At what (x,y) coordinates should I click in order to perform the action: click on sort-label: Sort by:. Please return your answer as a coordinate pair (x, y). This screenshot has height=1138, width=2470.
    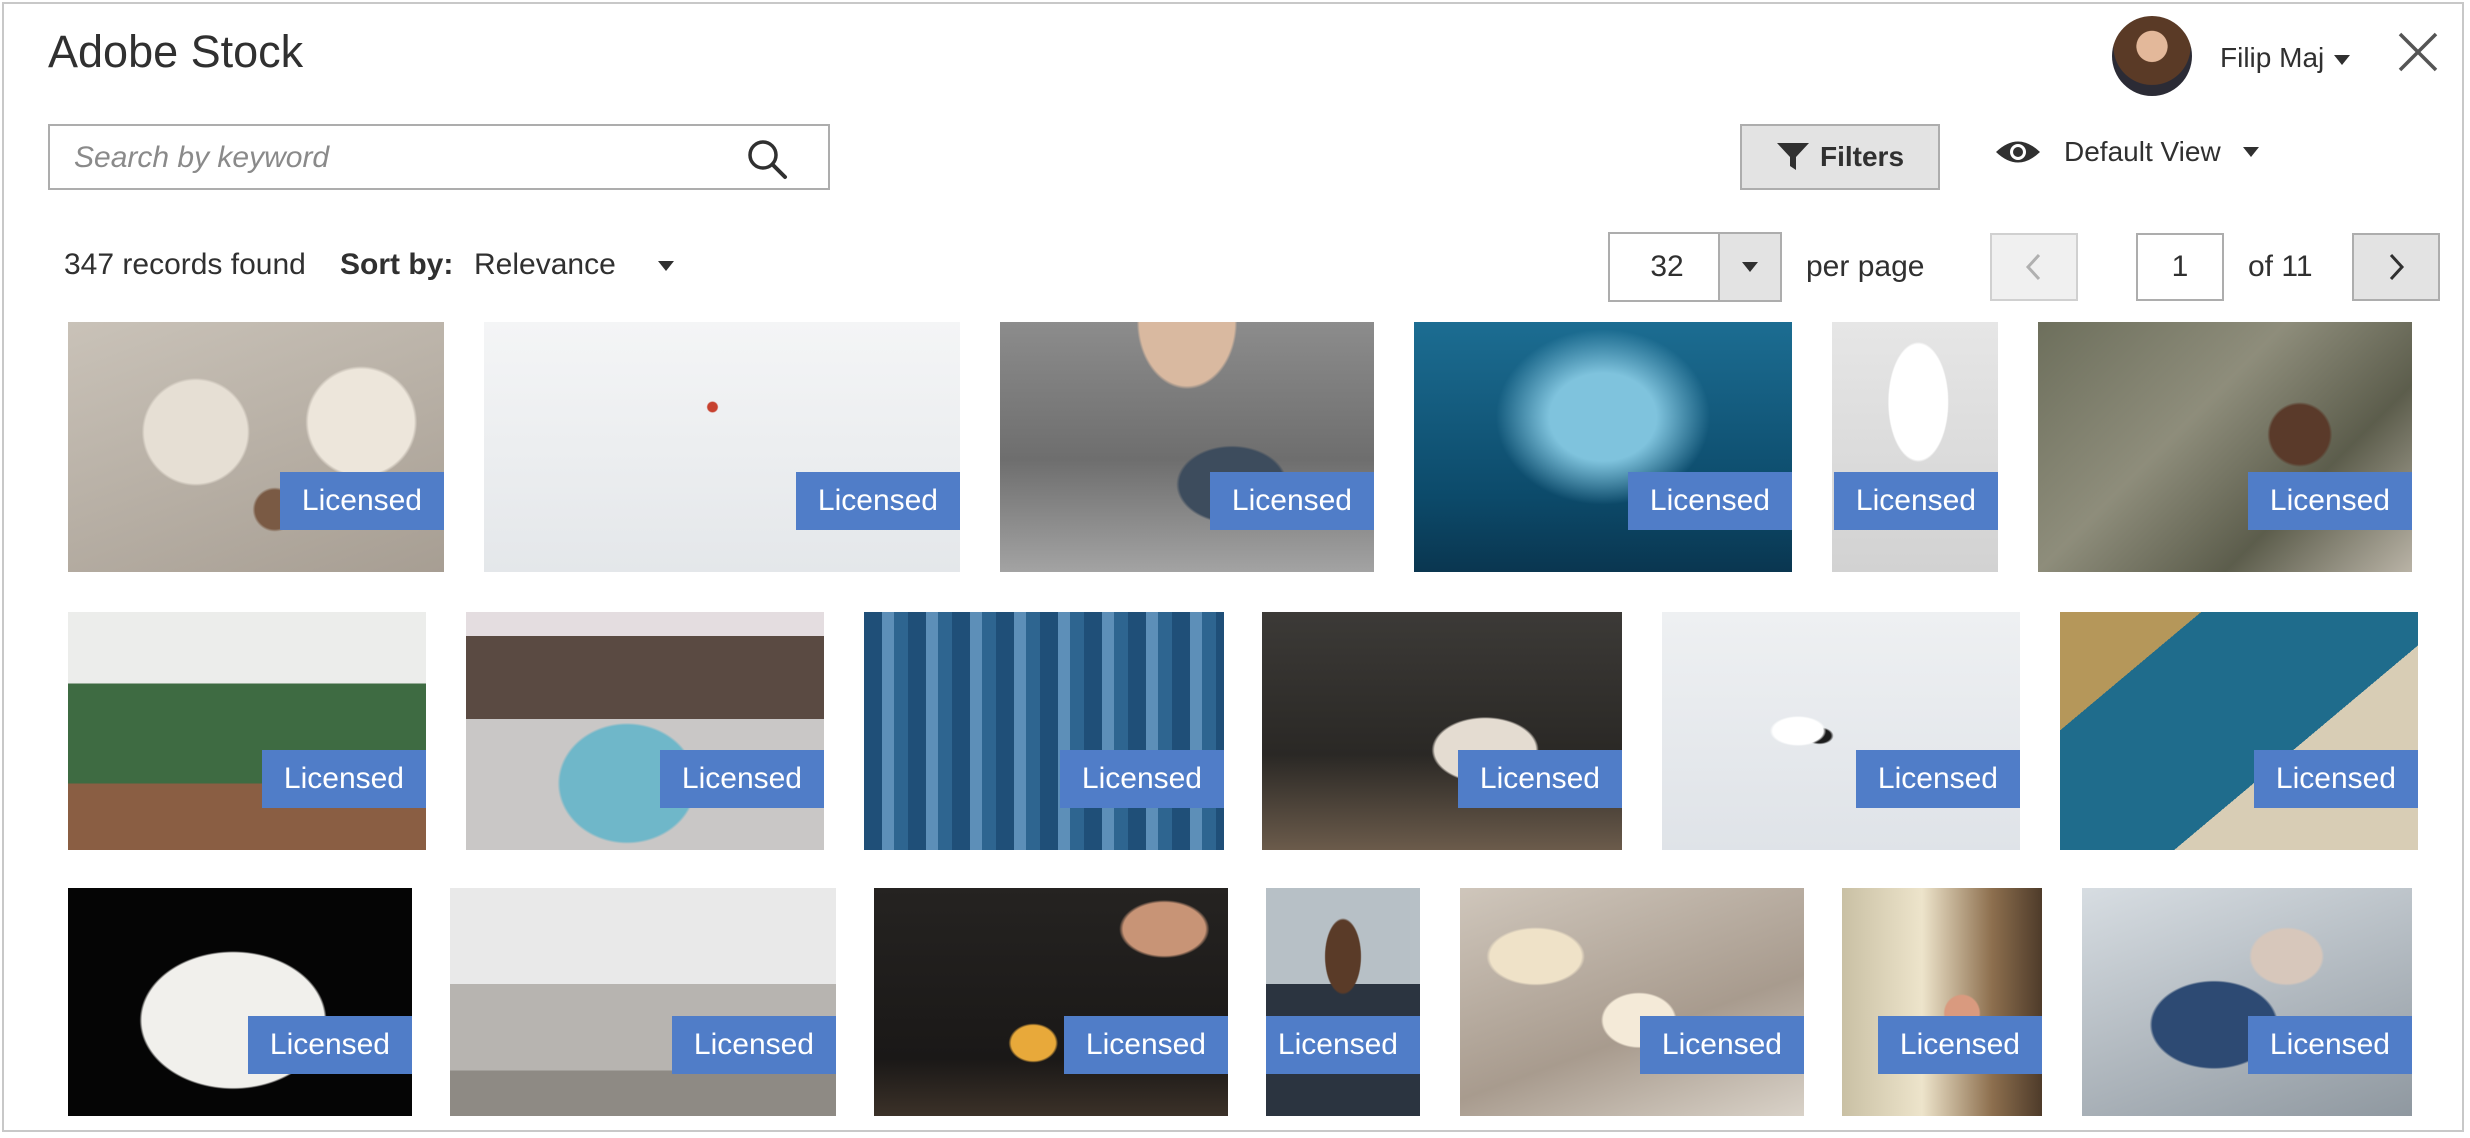
    Looking at the image, I should click on (397, 264).